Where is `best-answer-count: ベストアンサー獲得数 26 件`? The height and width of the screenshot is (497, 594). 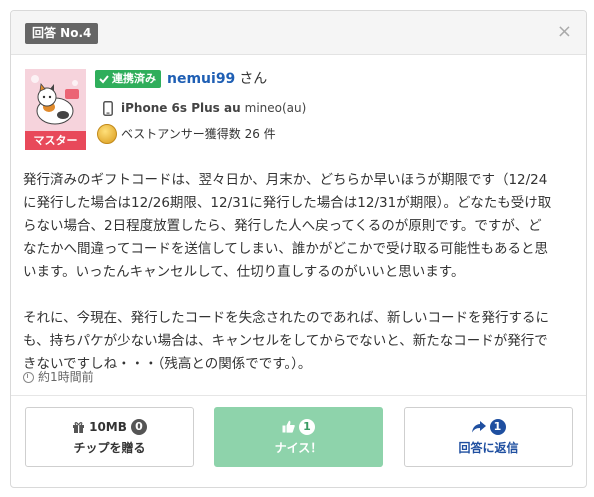
best-answer-count: ベストアンサー獲得数 26 件 is located at coordinates (186, 134).